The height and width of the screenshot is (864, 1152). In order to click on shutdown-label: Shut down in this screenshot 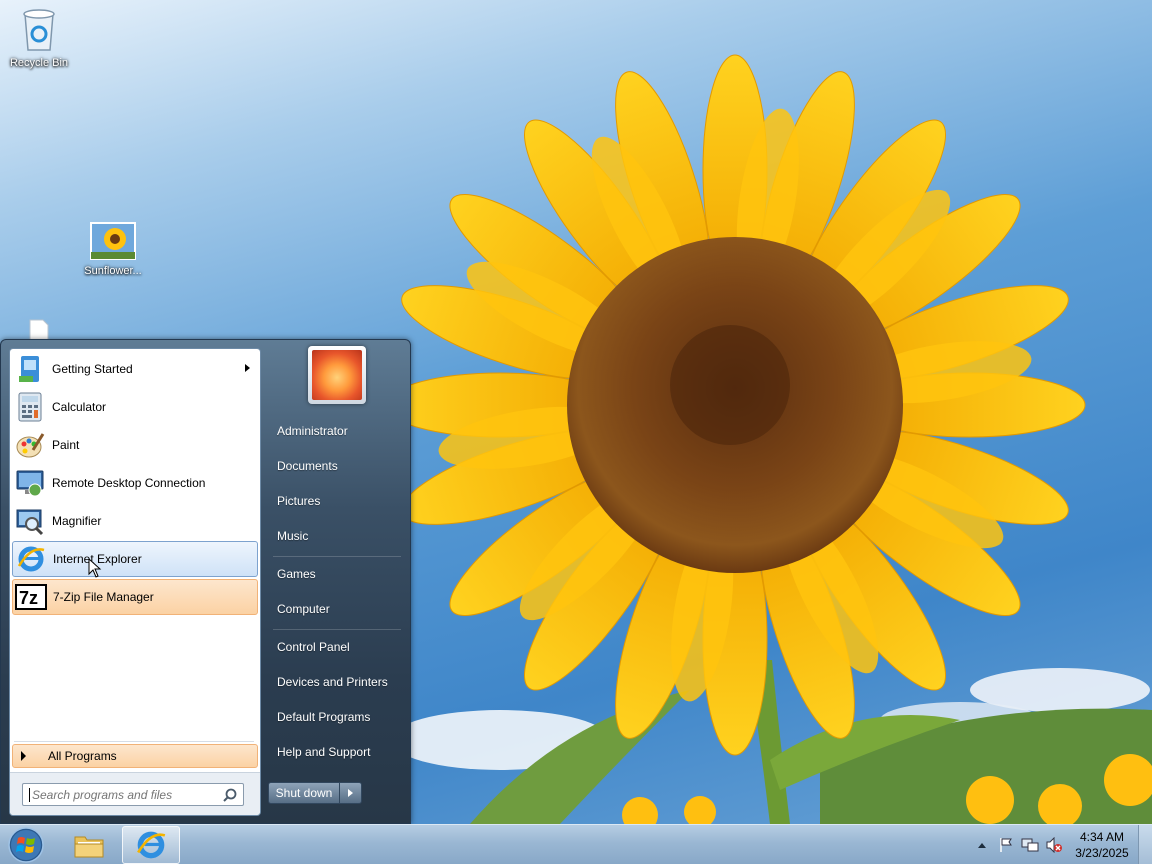, I will do `click(304, 793)`.